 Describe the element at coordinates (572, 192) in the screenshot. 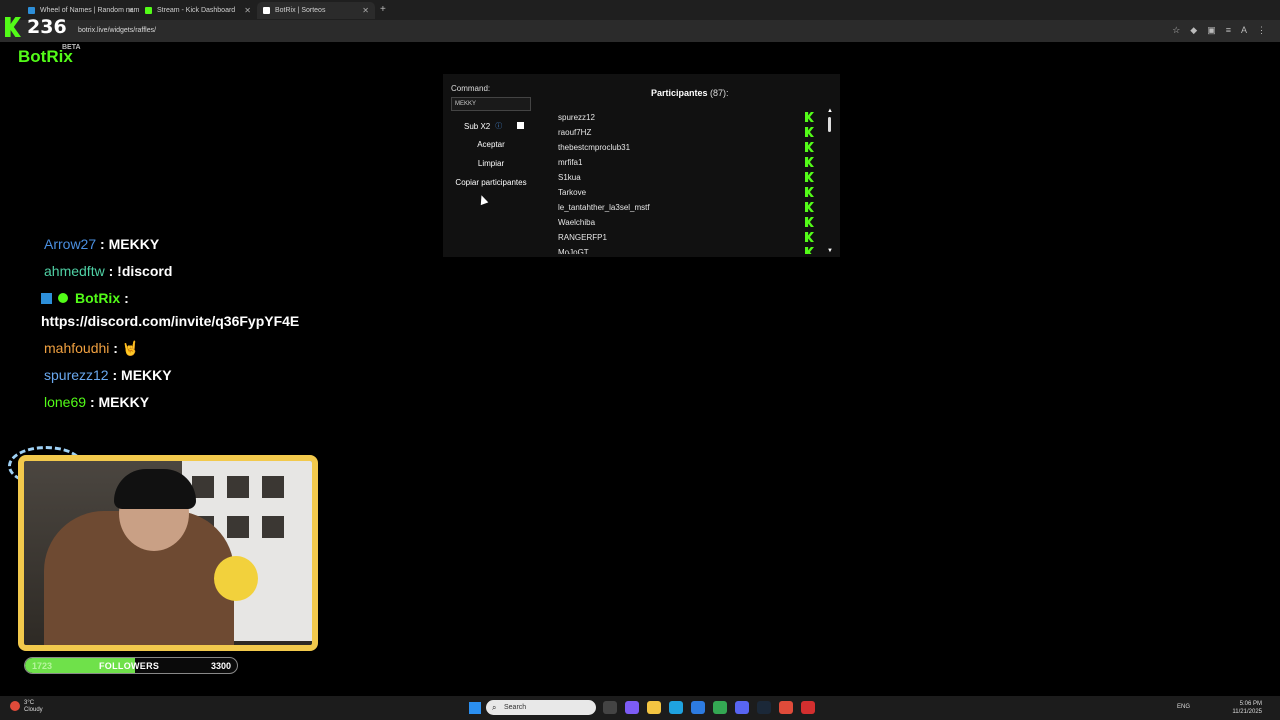

I see `participant-name: Tarkove` at that location.